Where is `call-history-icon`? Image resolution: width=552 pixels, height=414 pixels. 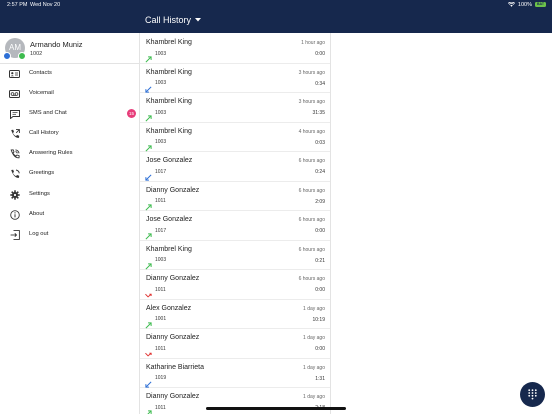 call-history-icon is located at coordinates (14, 134).